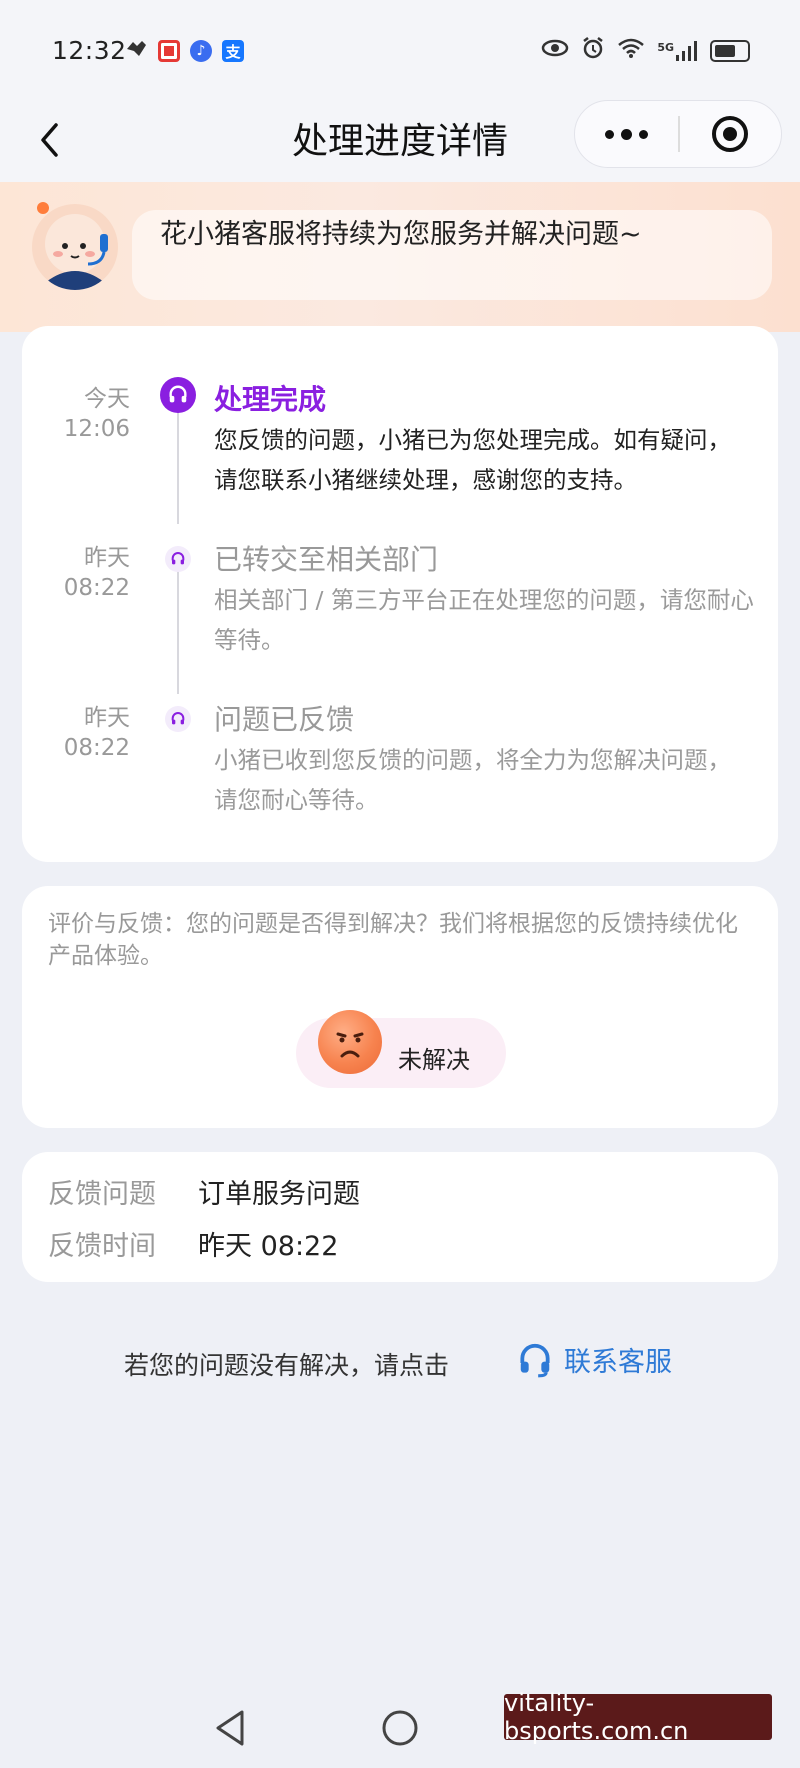  What do you see at coordinates (89, 50) in the screenshot?
I see `status-time: 12:32` at bounding box center [89, 50].